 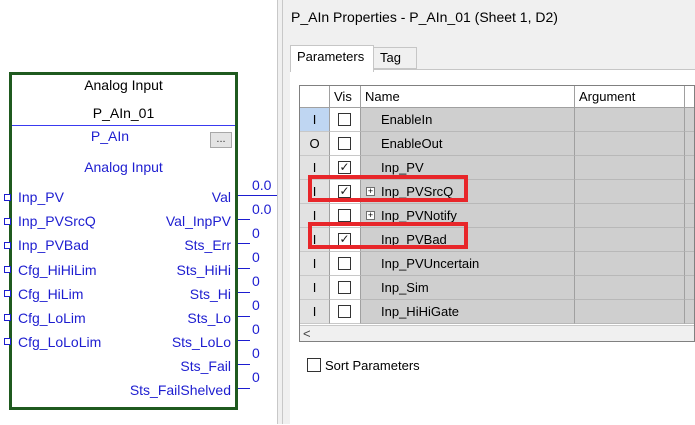 What do you see at coordinates (497, 333) in the screenshot?
I see `horizontal-scrollbar: <` at bounding box center [497, 333].